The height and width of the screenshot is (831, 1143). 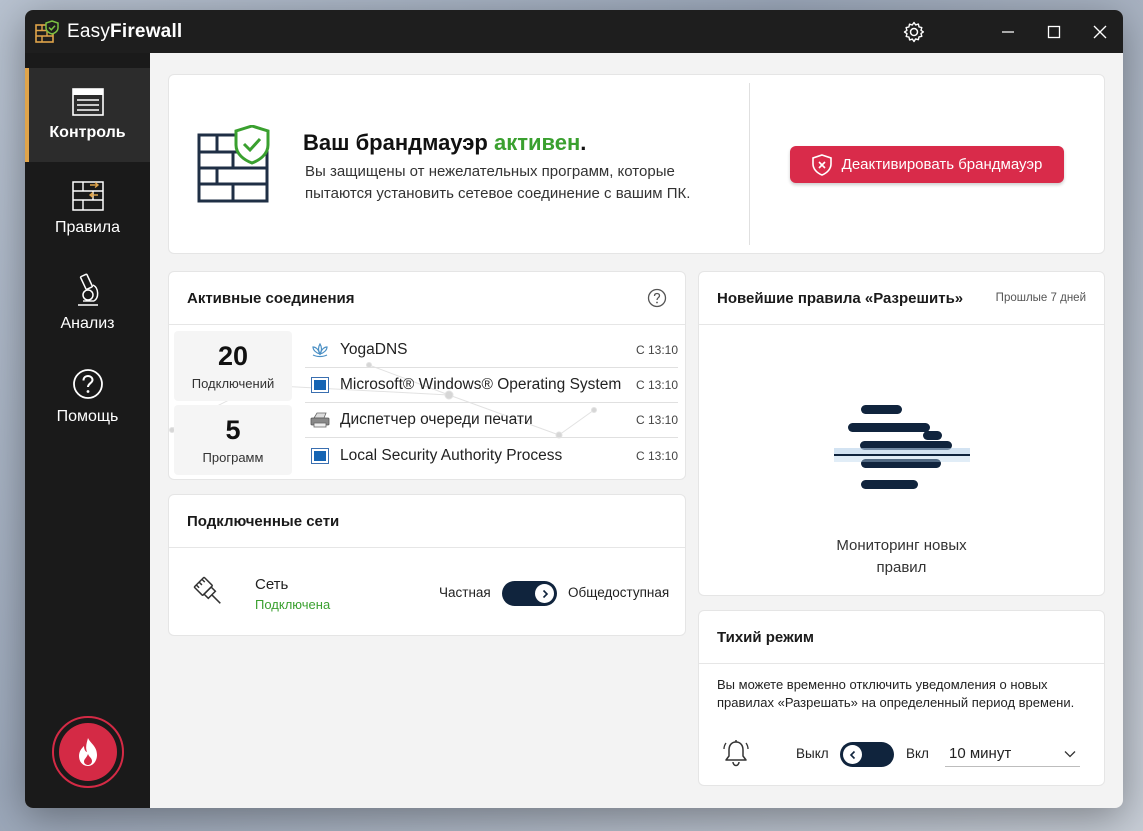 I want to click on stat-value: 20, so click(x=233, y=356).